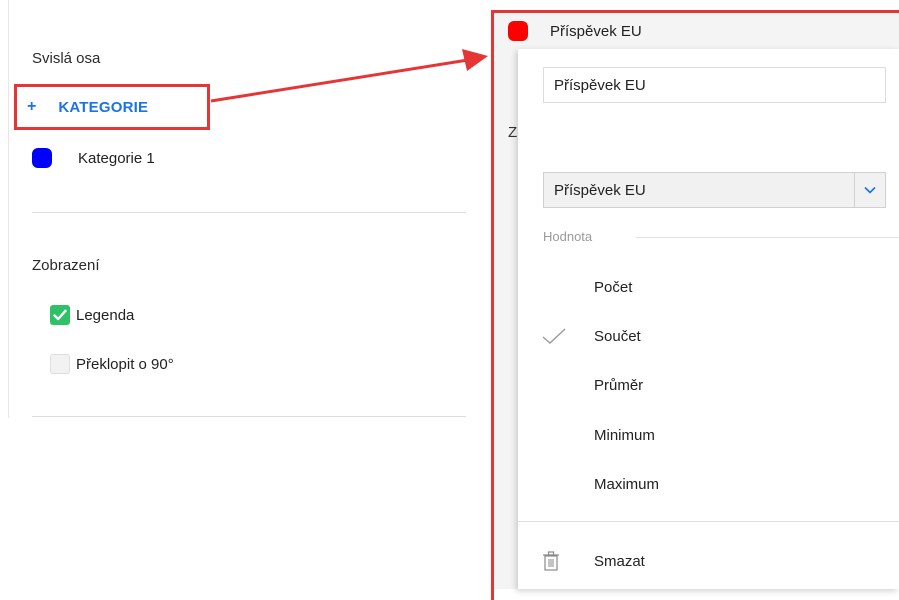 Image resolution: width=899 pixels, height=600 pixels. Describe the element at coordinates (249, 212) in the screenshot. I see `section-divider` at that location.